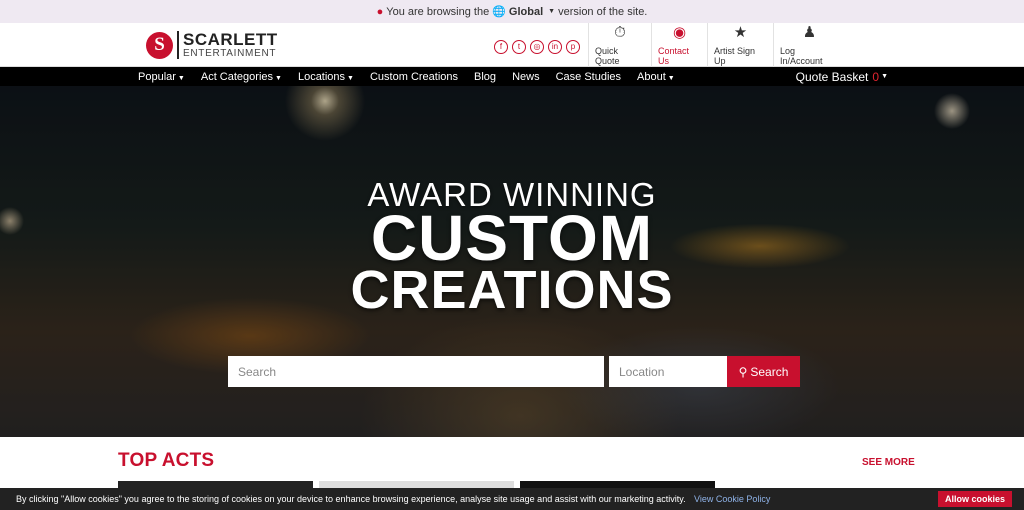  Describe the element at coordinates (485, 77) in the screenshot. I see `nav-blog: Blog` at that location.